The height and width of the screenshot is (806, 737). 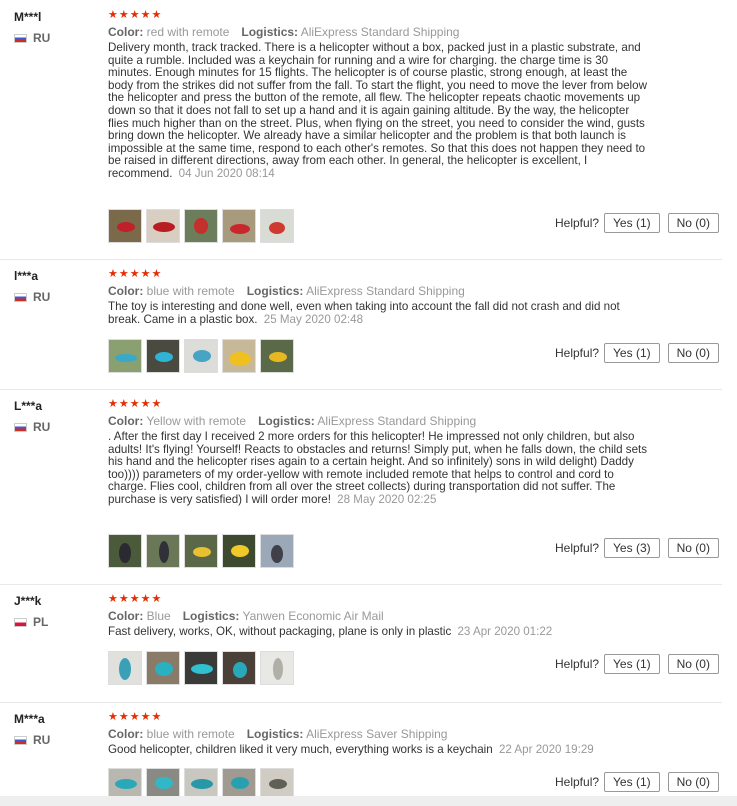 I want to click on reviewer-info: J***k PL, so click(x=31, y=611).